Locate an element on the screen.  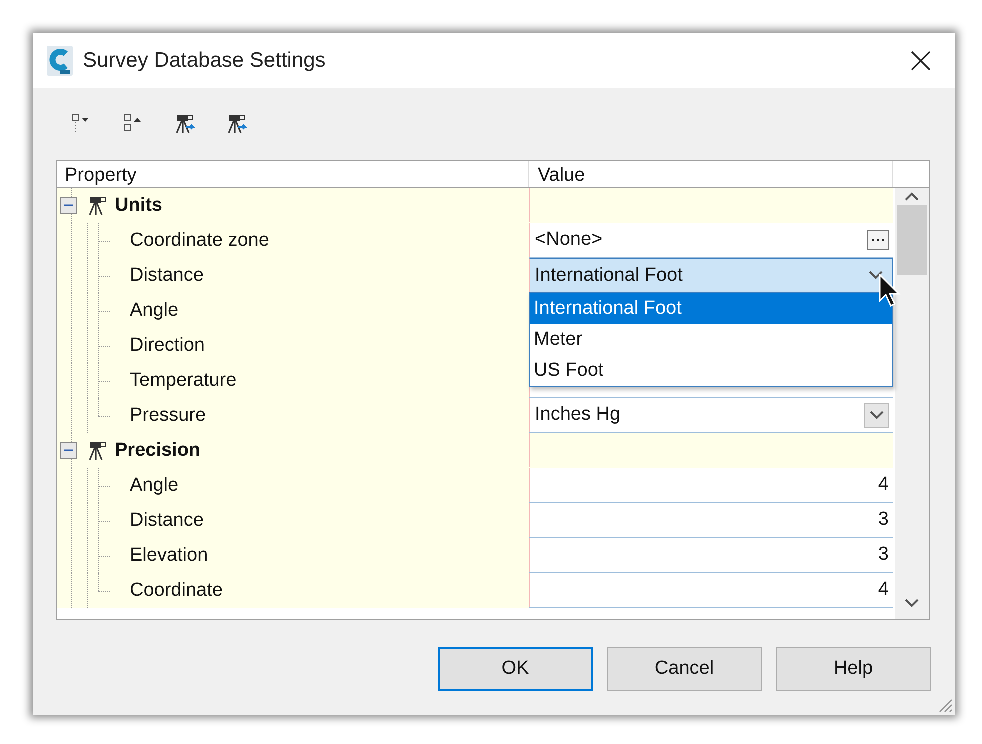
value-field: Inches Hg is located at coordinates (711, 415).